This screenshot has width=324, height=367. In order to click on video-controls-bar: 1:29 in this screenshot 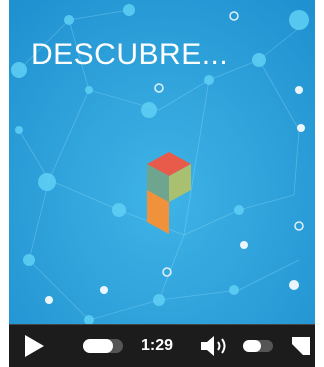, I will do `click(162, 345)`.